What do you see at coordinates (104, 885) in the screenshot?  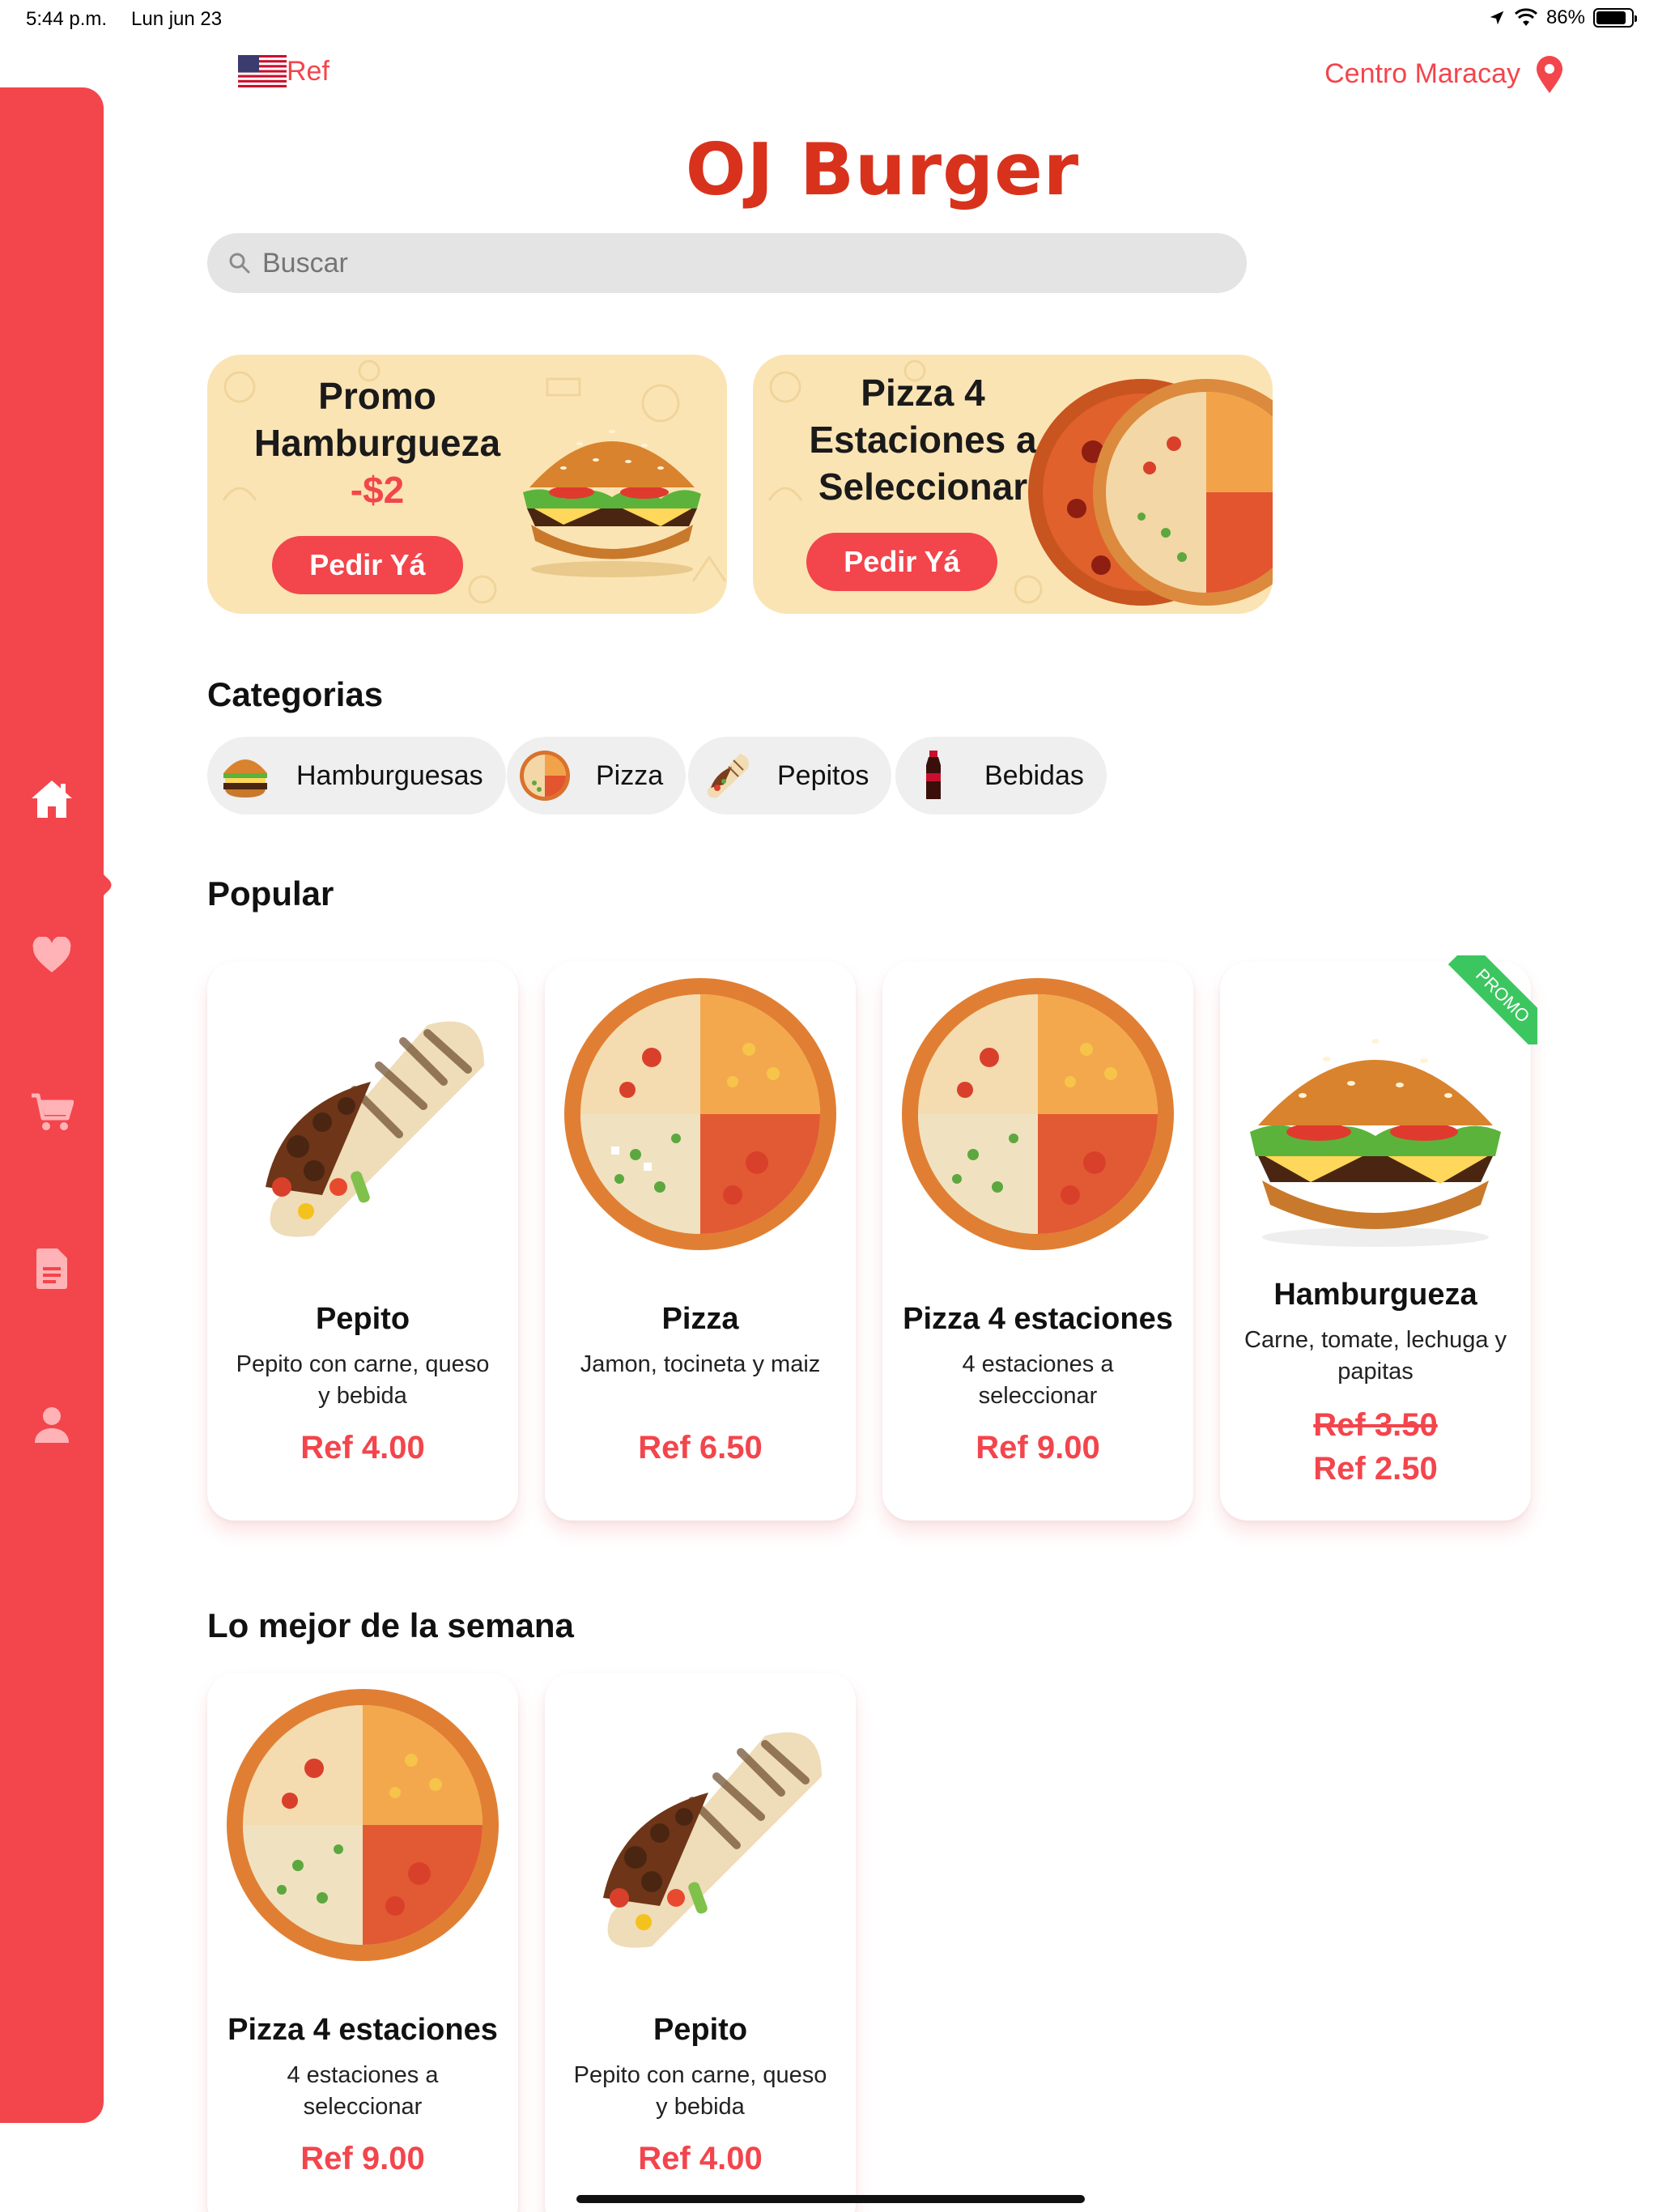 I see `sidebar-active-notch` at bounding box center [104, 885].